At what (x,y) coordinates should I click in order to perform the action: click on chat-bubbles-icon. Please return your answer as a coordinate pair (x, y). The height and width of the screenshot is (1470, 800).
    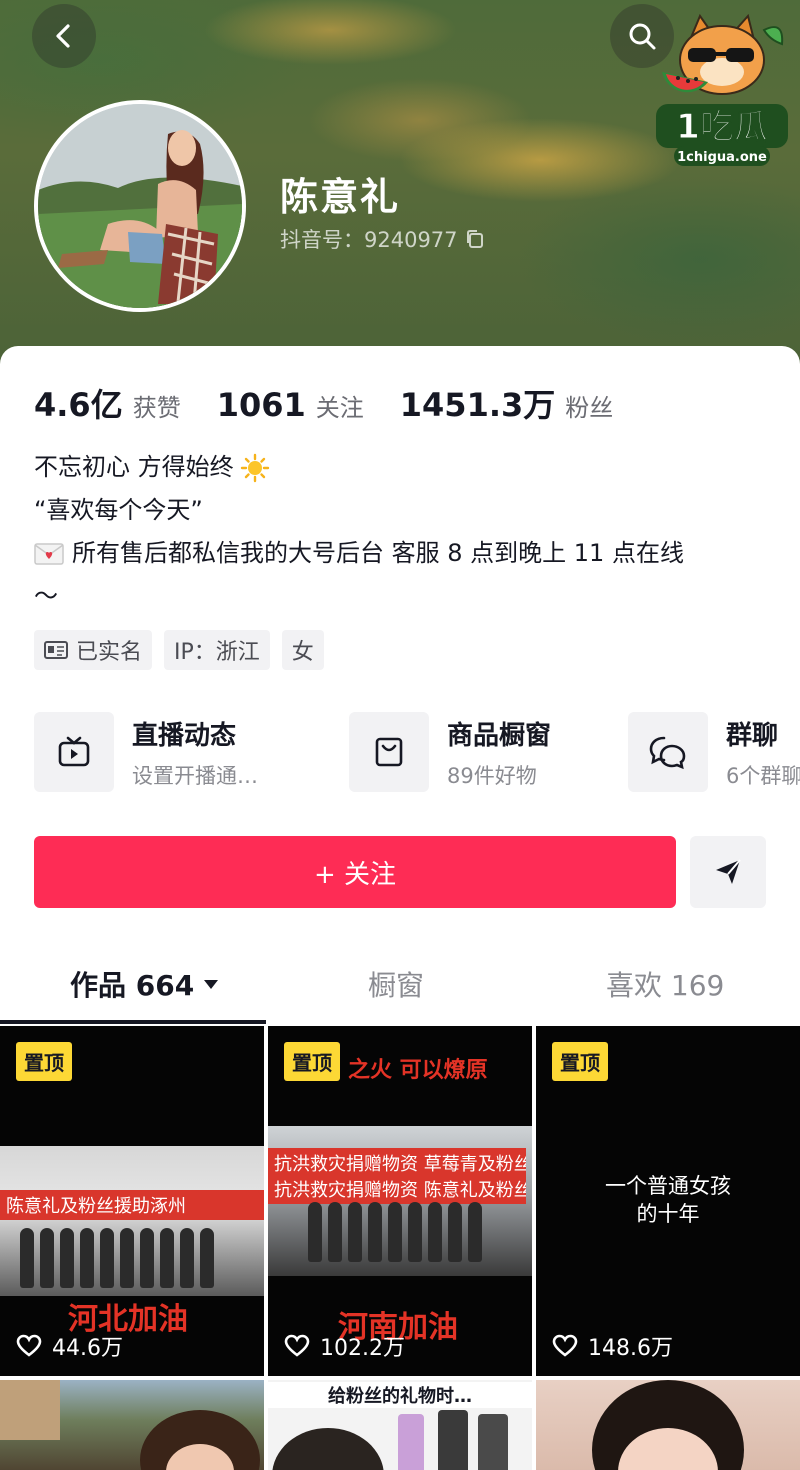
    Looking at the image, I should click on (667, 753).